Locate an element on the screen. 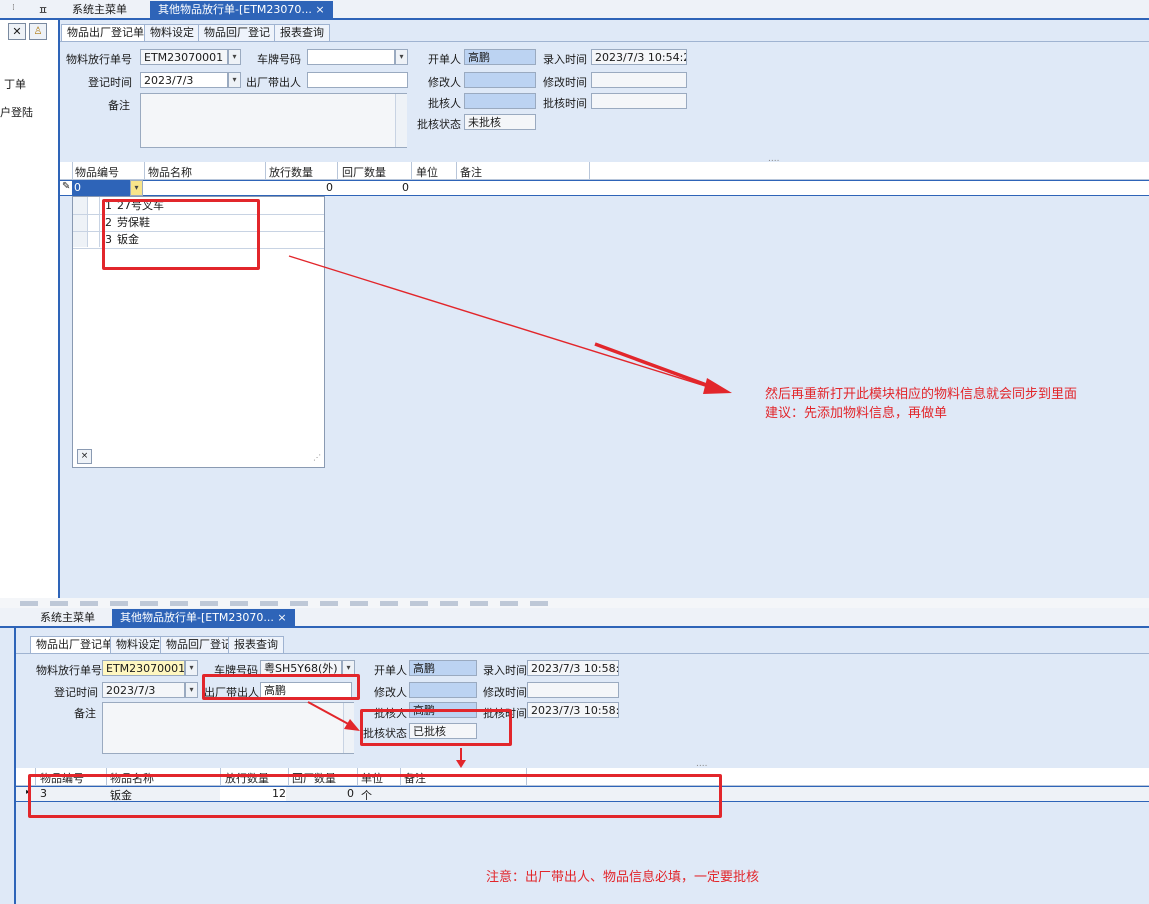 This screenshot has height=904, width=1149. annotation-line-3: 注意：出厂带出人、物品信息必填，一定要批核 is located at coordinates (623, 877).